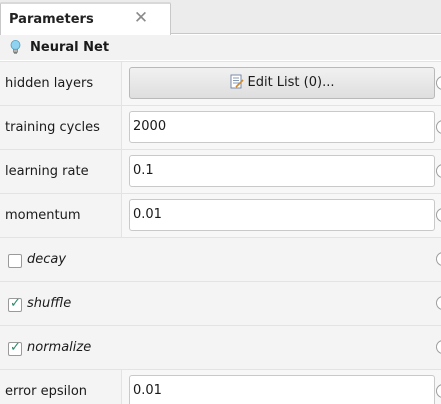 The image size is (441, 404). What do you see at coordinates (59, 347) in the screenshot?
I see `normalize-label: normalize` at bounding box center [59, 347].